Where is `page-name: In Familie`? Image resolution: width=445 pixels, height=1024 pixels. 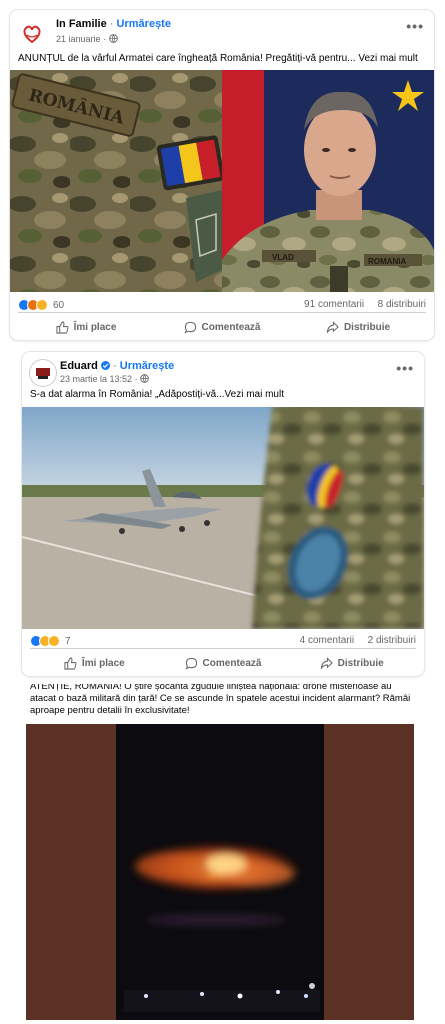
page-name: In Familie is located at coordinates (81, 24).